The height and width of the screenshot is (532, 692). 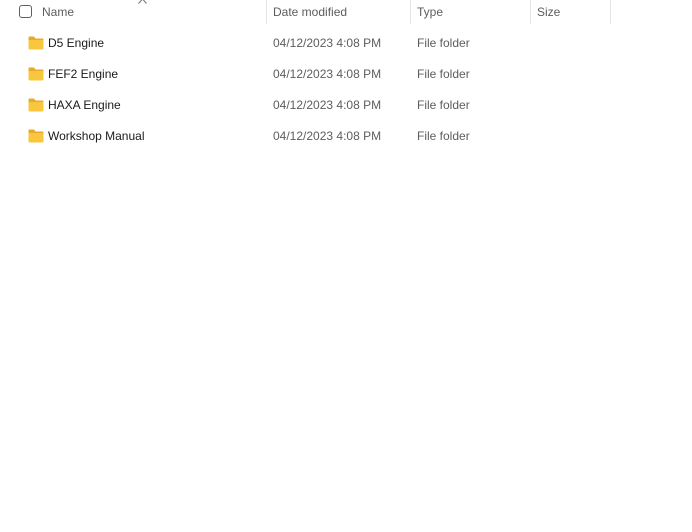 I want to click on file-name: D5 Engine, so click(x=76, y=43).